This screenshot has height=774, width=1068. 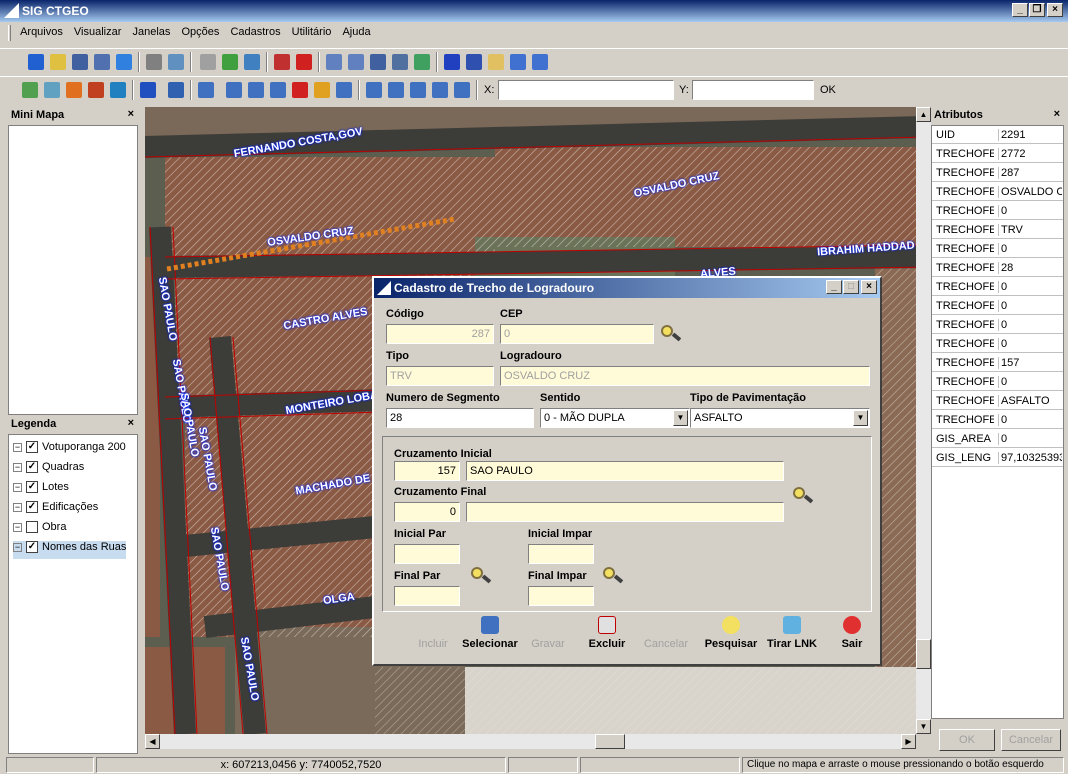 What do you see at coordinates (418, 90) in the screenshot?
I see `grid-icon` at bounding box center [418, 90].